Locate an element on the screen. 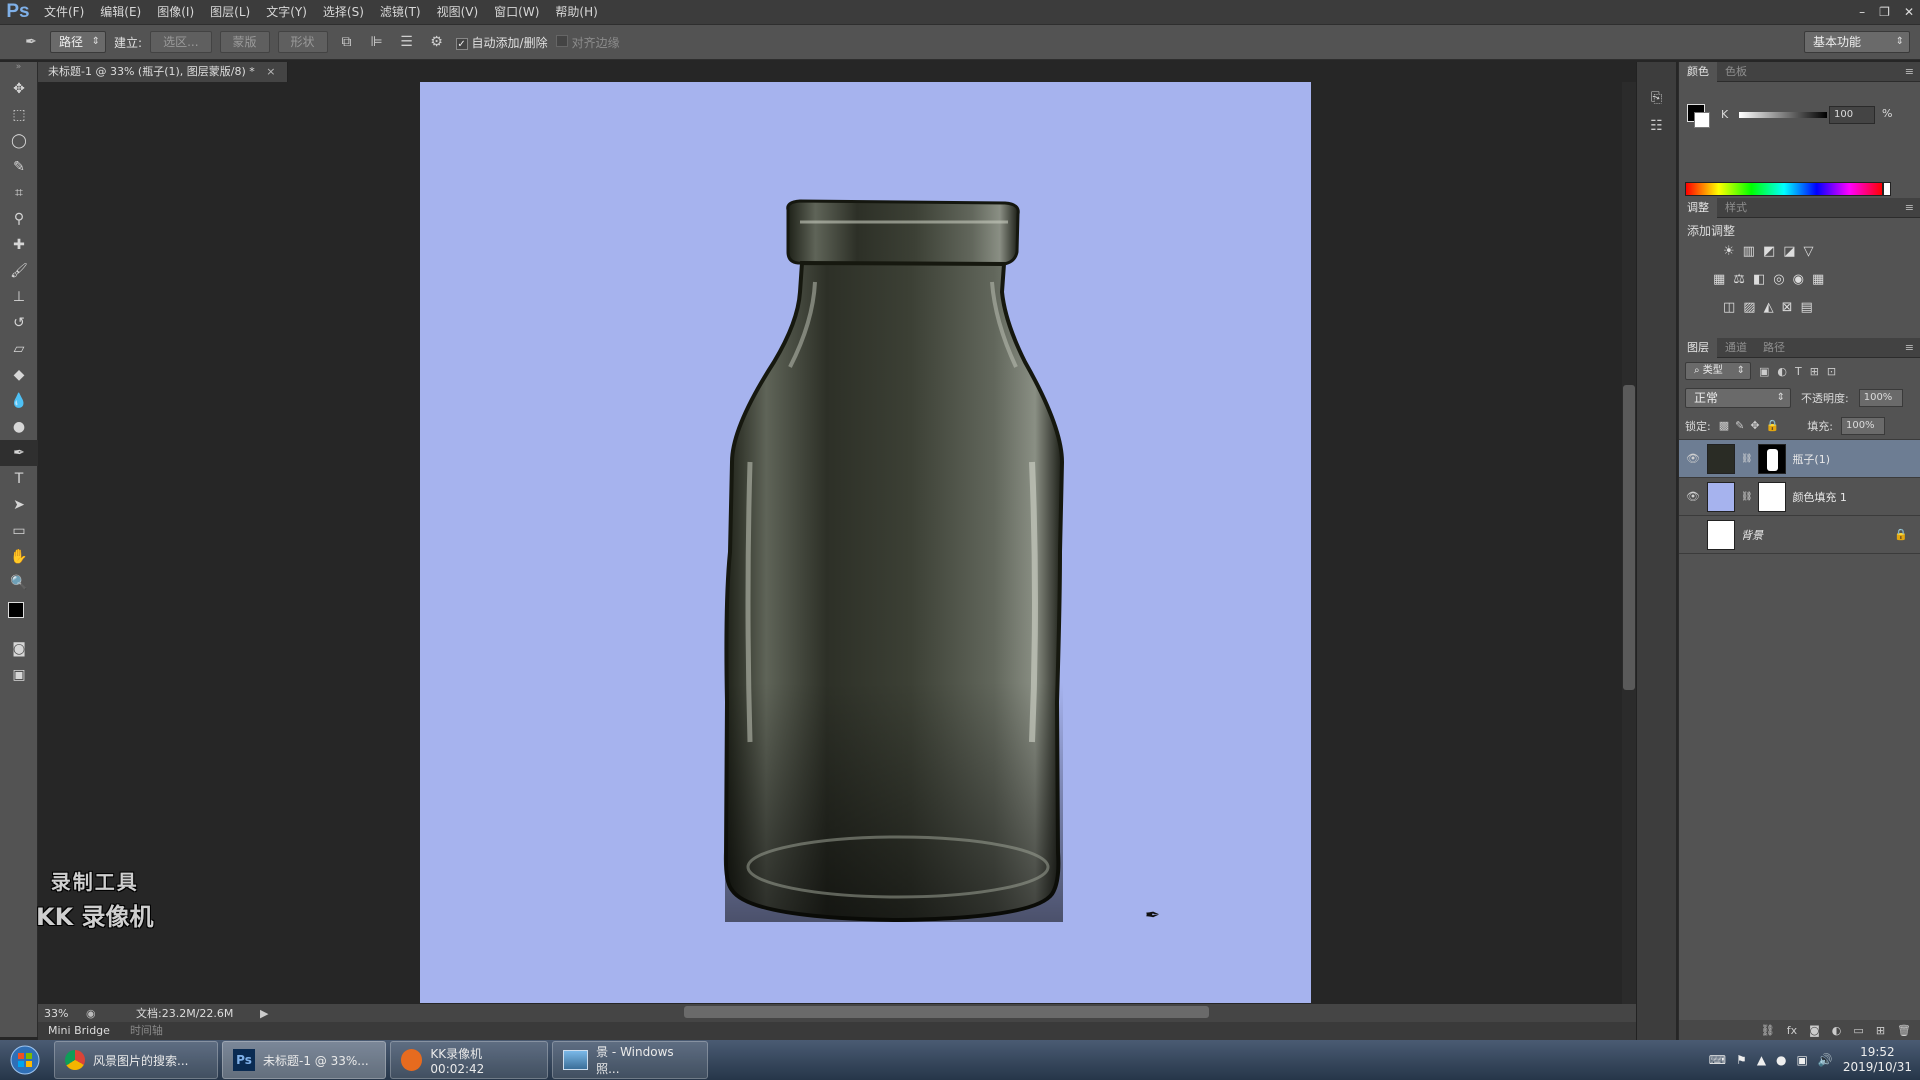 Image resolution: width=1920 pixels, height=1080 pixels. threshold-icon: ◭ is located at coordinates (1769, 307).